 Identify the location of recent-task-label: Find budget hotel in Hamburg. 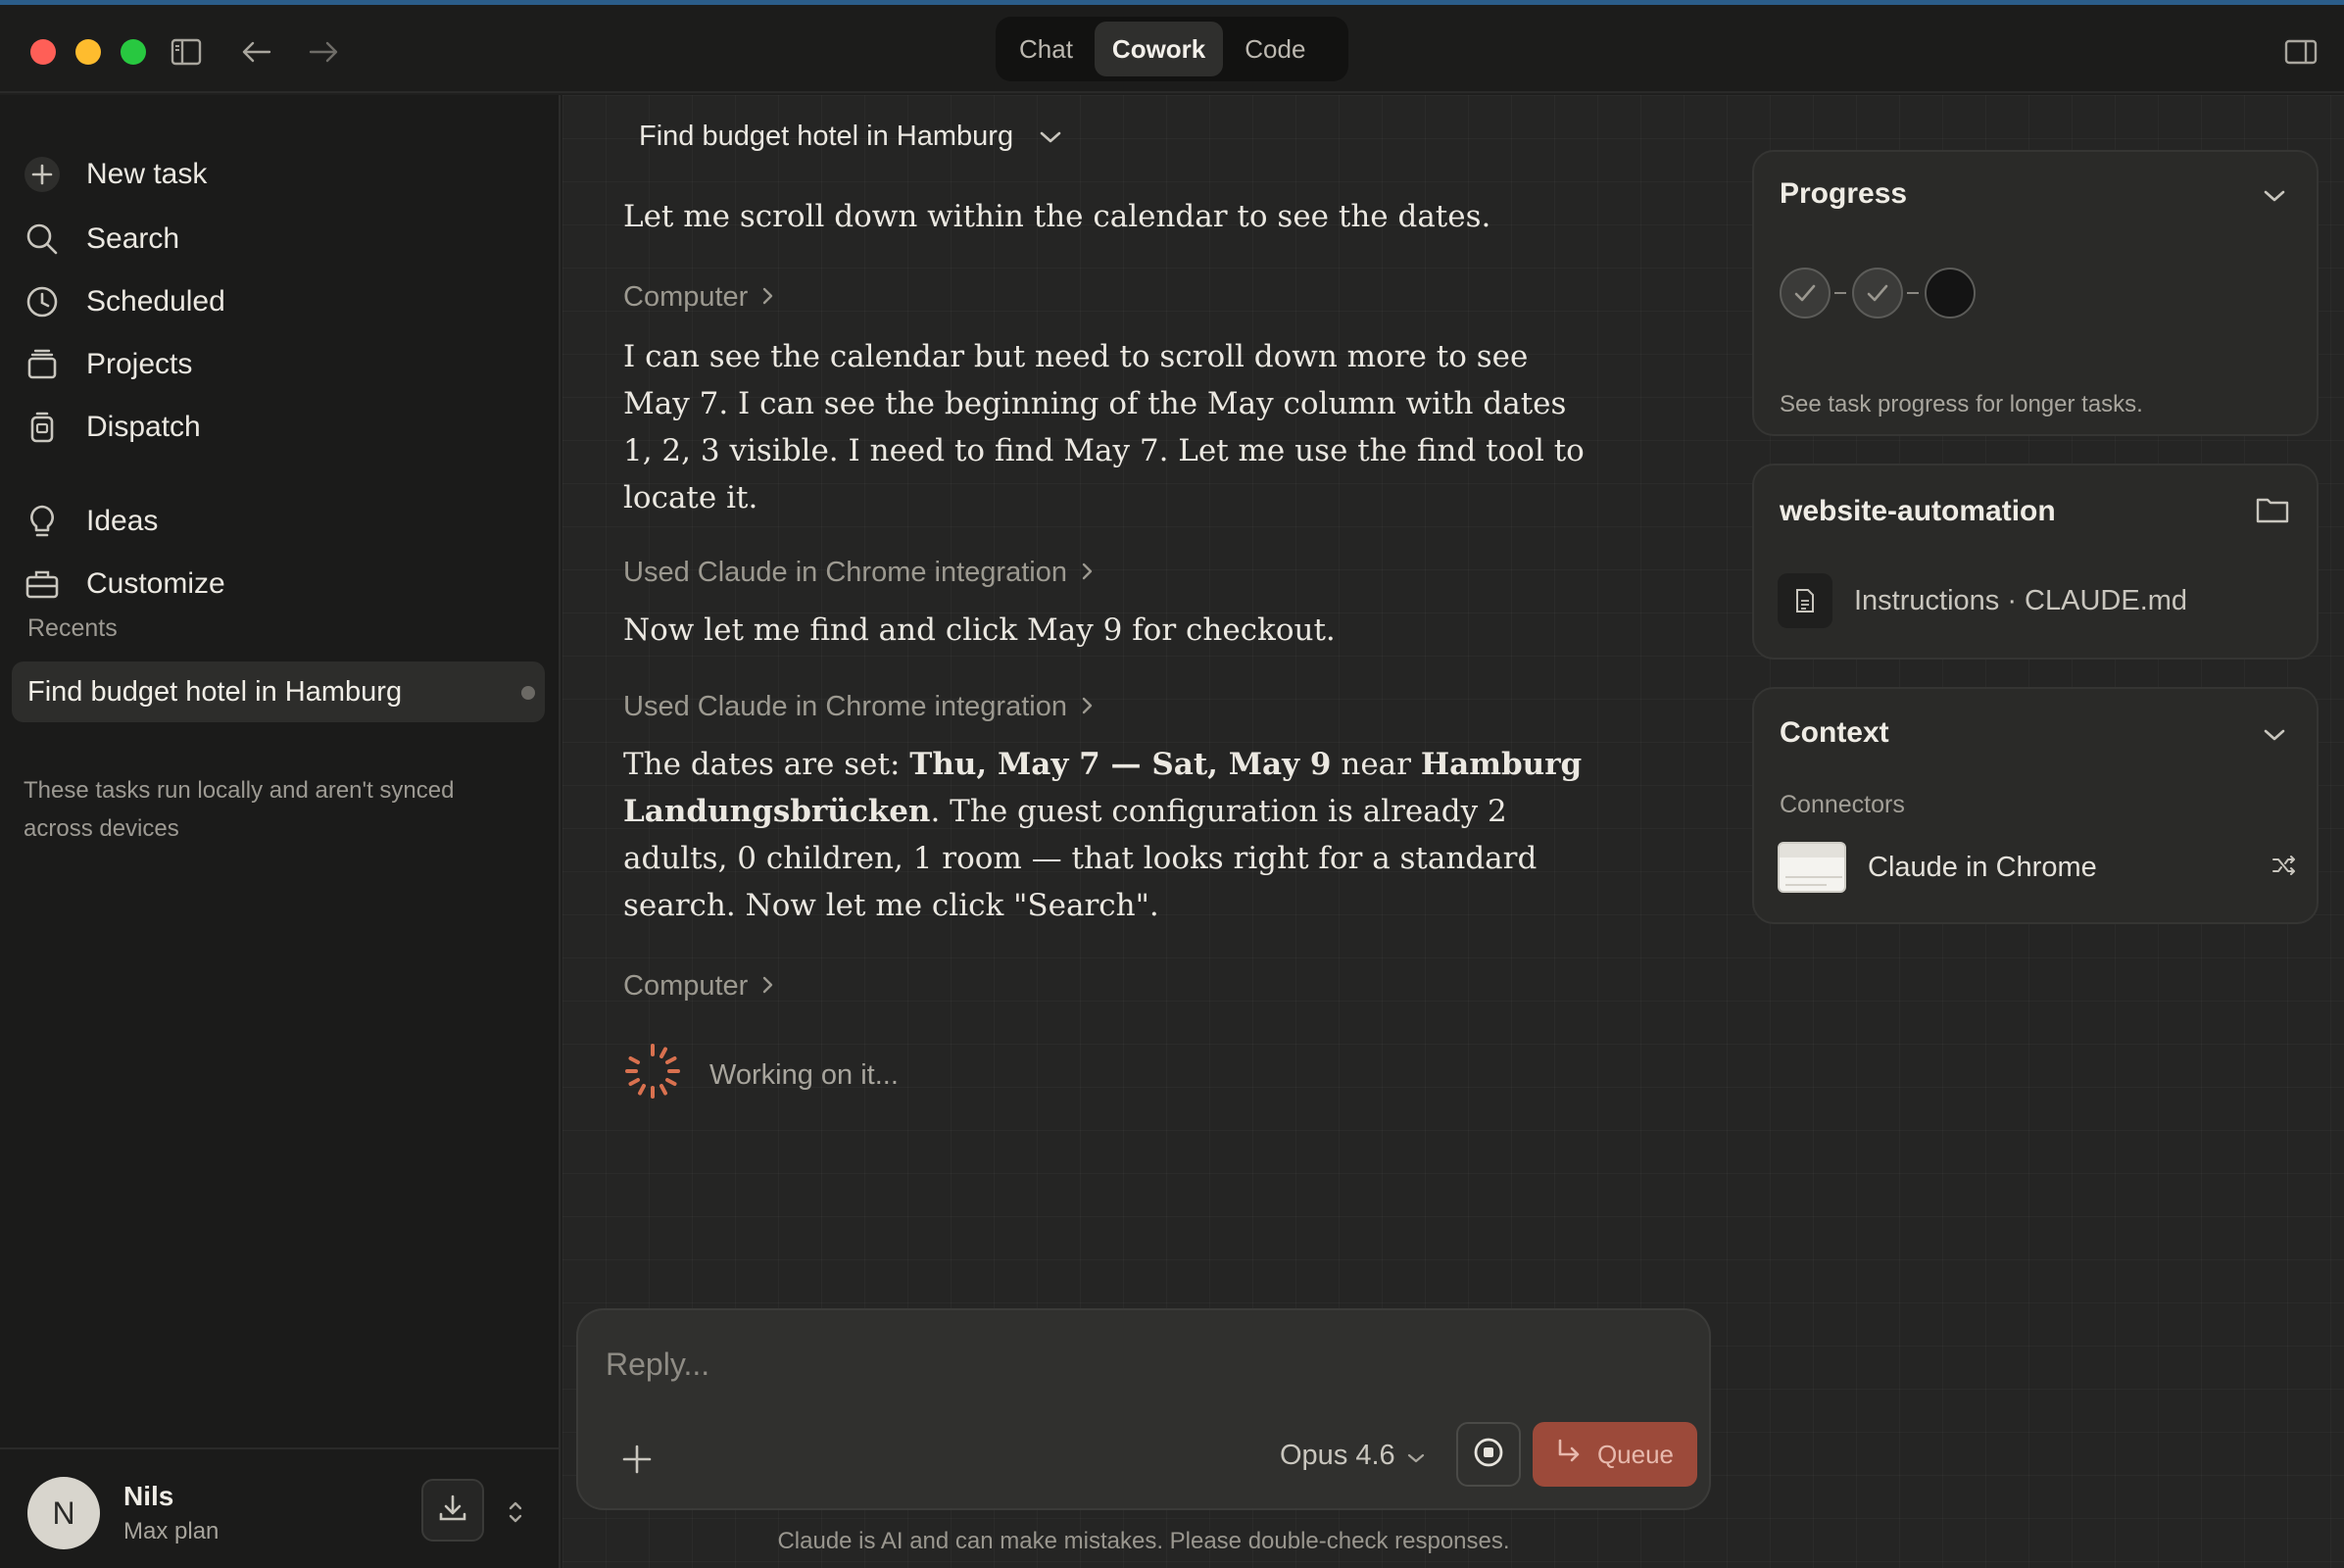
(215, 691).